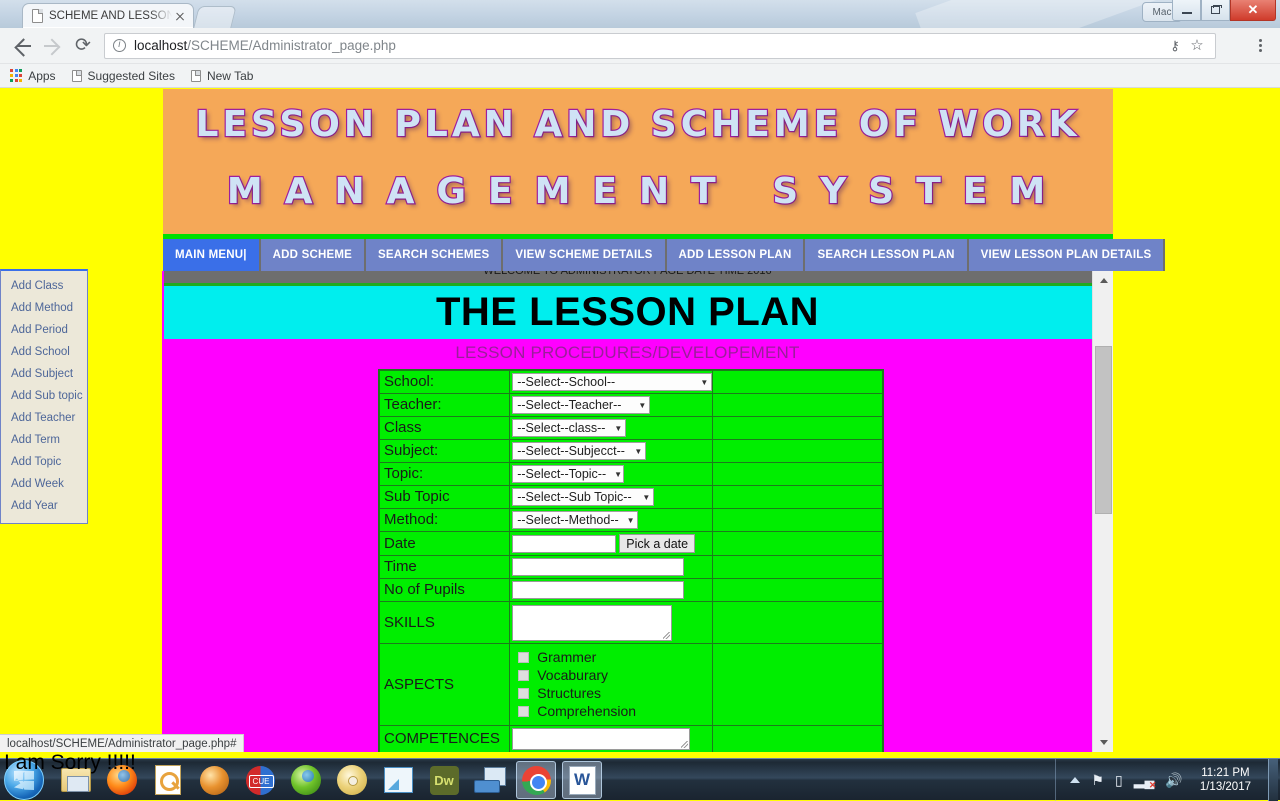 The height and width of the screenshot is (801, 1280). What do you see at coordinates (44, 396) in the screenshot?
I see `menu-item-add-sub-topic: Add Sub topic` at bounding box center [44, 396].